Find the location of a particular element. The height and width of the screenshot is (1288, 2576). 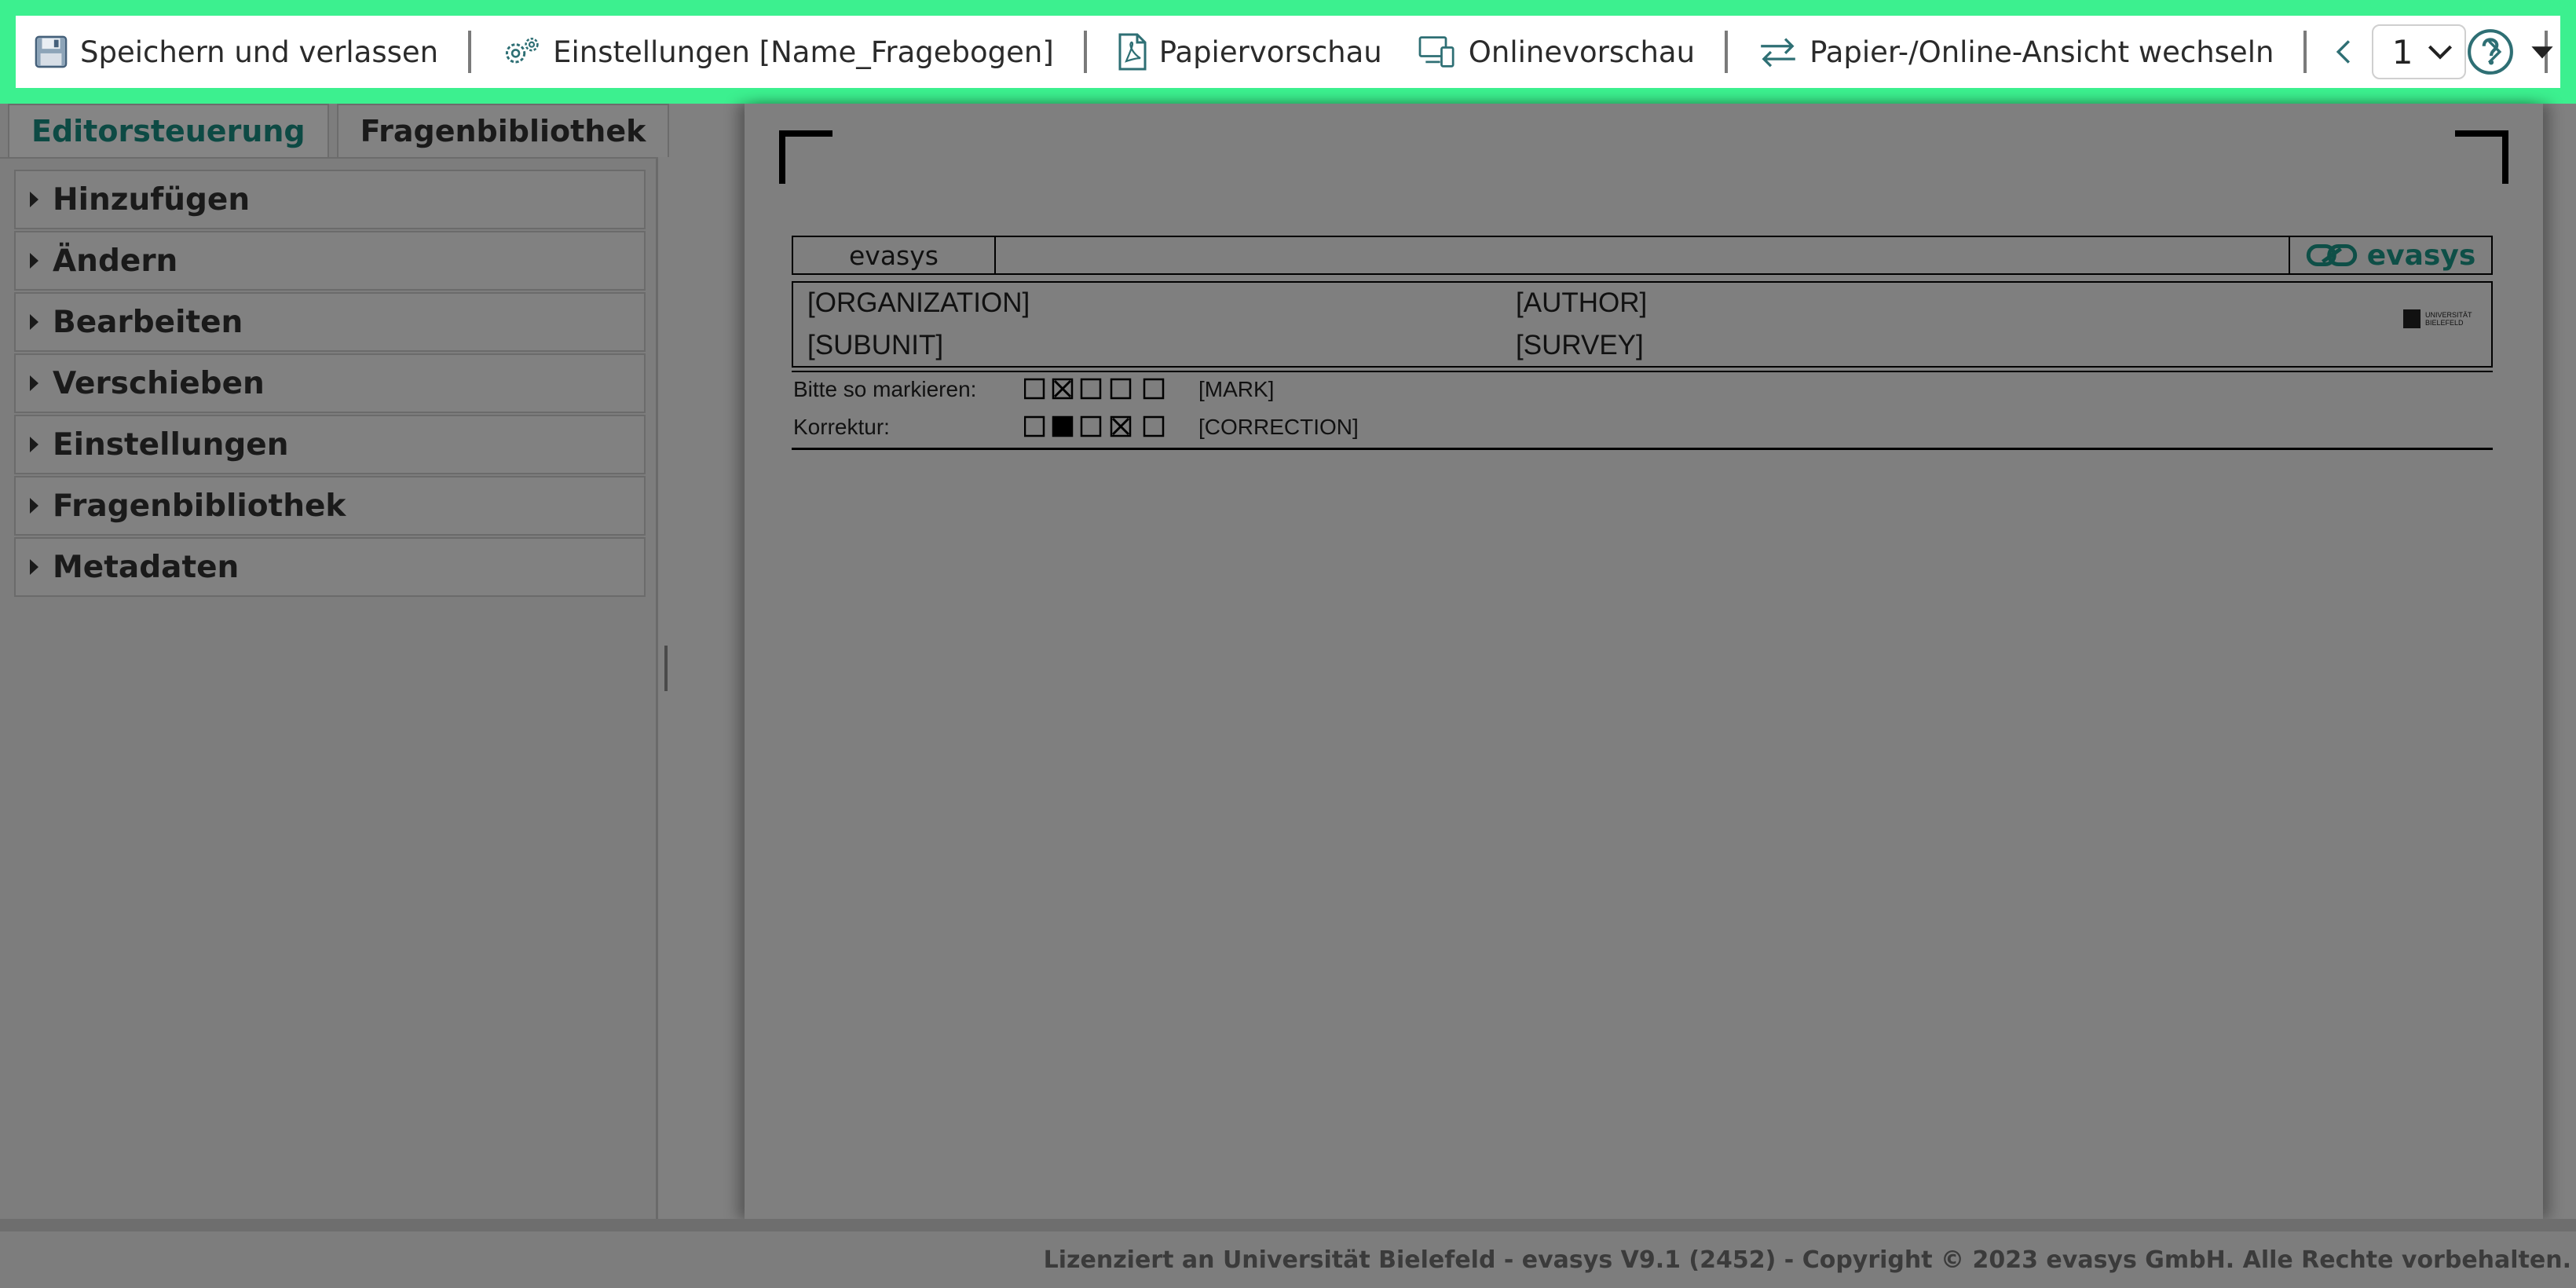

previous-page-button is located at coordinates (2342, 52).